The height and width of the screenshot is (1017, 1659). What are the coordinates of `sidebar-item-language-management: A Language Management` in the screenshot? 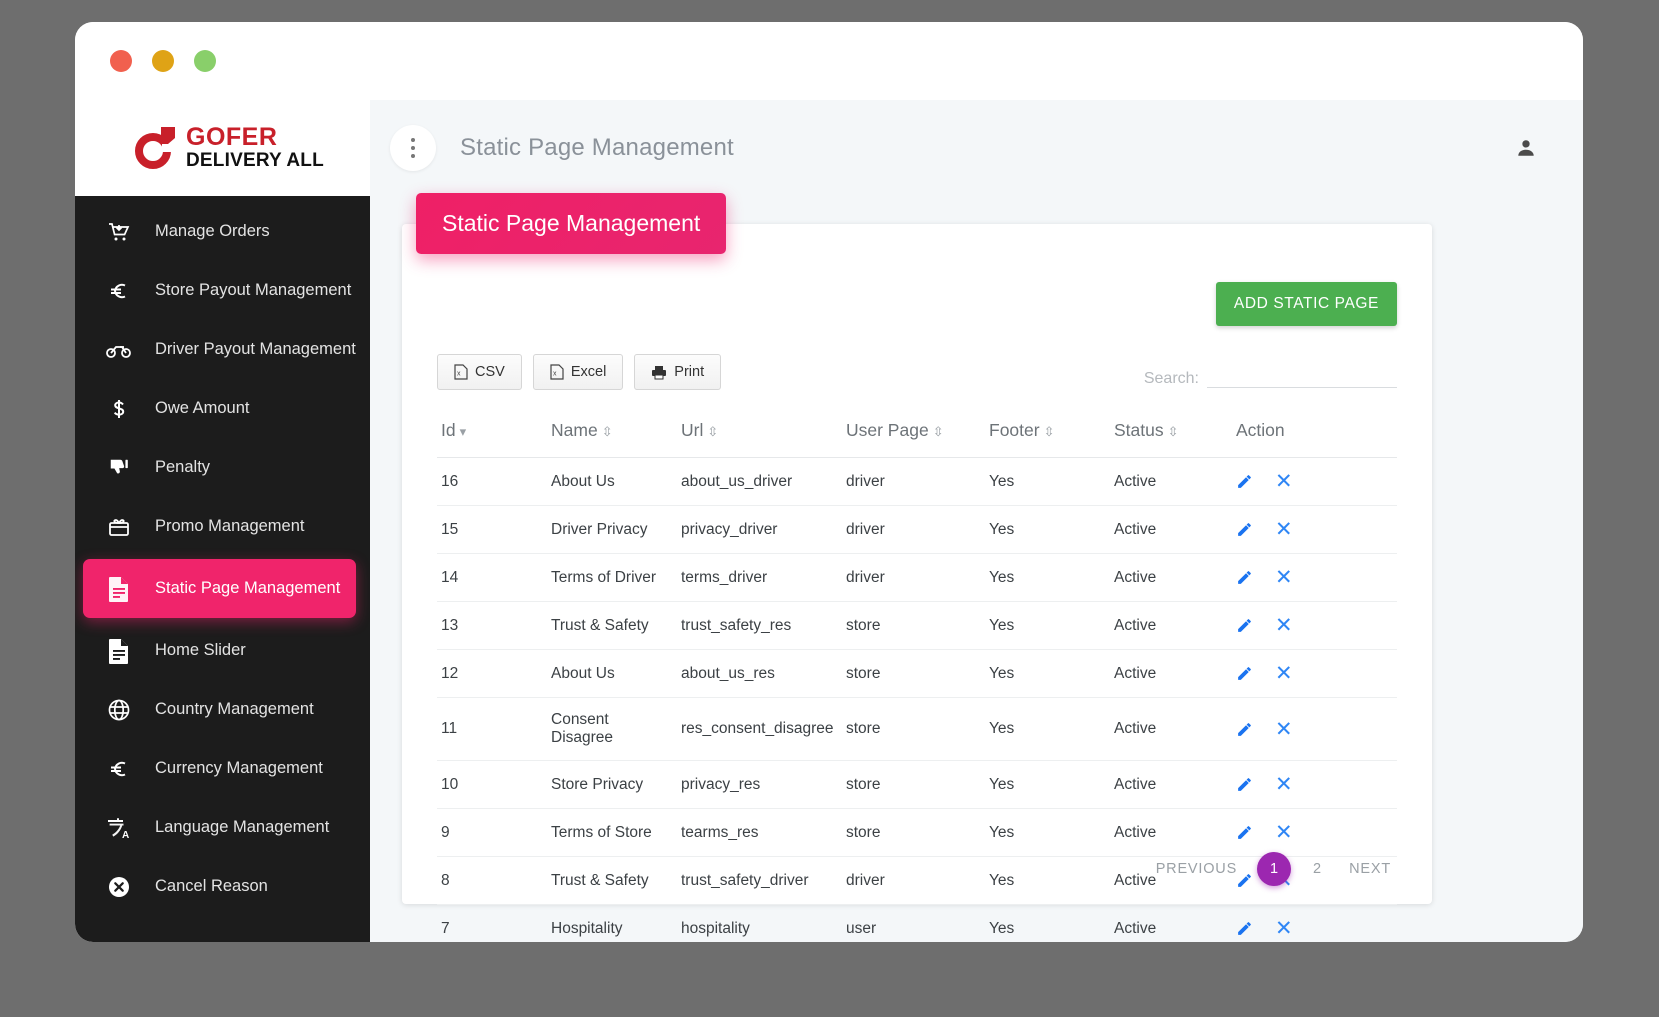 It's located at (222, 827).